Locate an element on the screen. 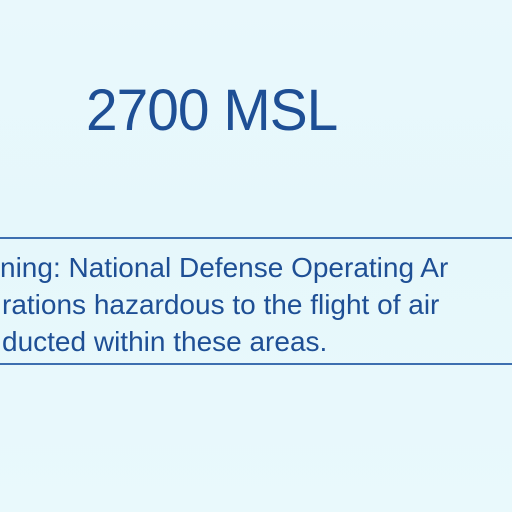  altitude-label: 2700 MSL is located at coordinates (212, 110).